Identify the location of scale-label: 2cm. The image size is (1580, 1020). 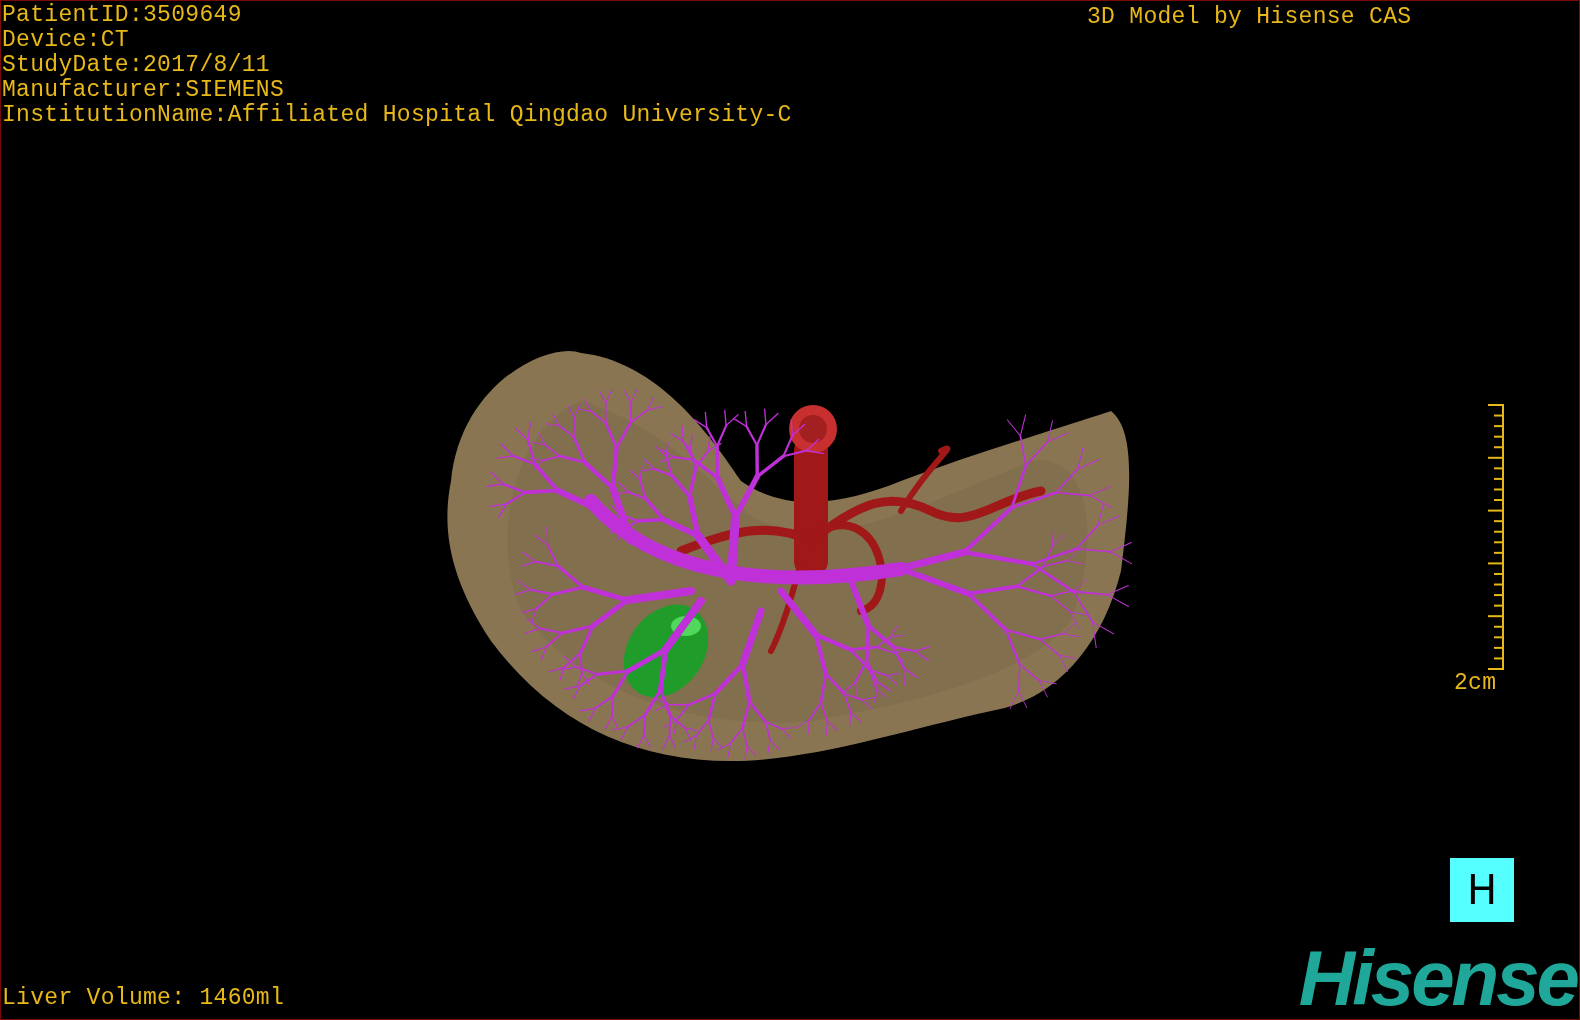
(1475, 683).